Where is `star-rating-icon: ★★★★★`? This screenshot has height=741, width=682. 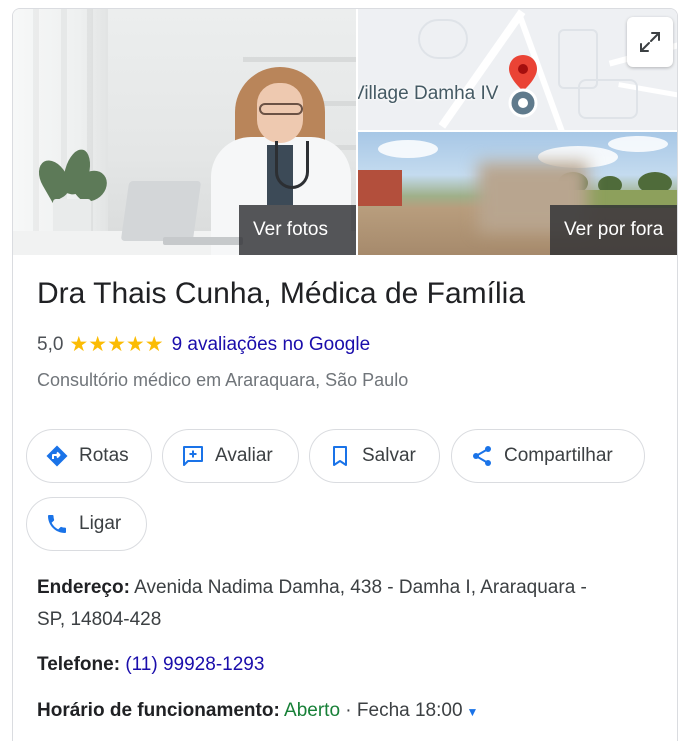
star-rating-icon: ★★★★★ is located at coordinates (116, 344).